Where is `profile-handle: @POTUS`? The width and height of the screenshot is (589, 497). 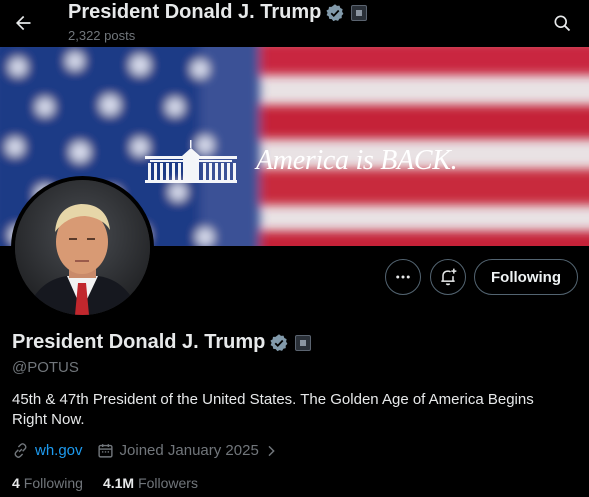
profile-handle: @POTUS is located at coordinates (45, 367).